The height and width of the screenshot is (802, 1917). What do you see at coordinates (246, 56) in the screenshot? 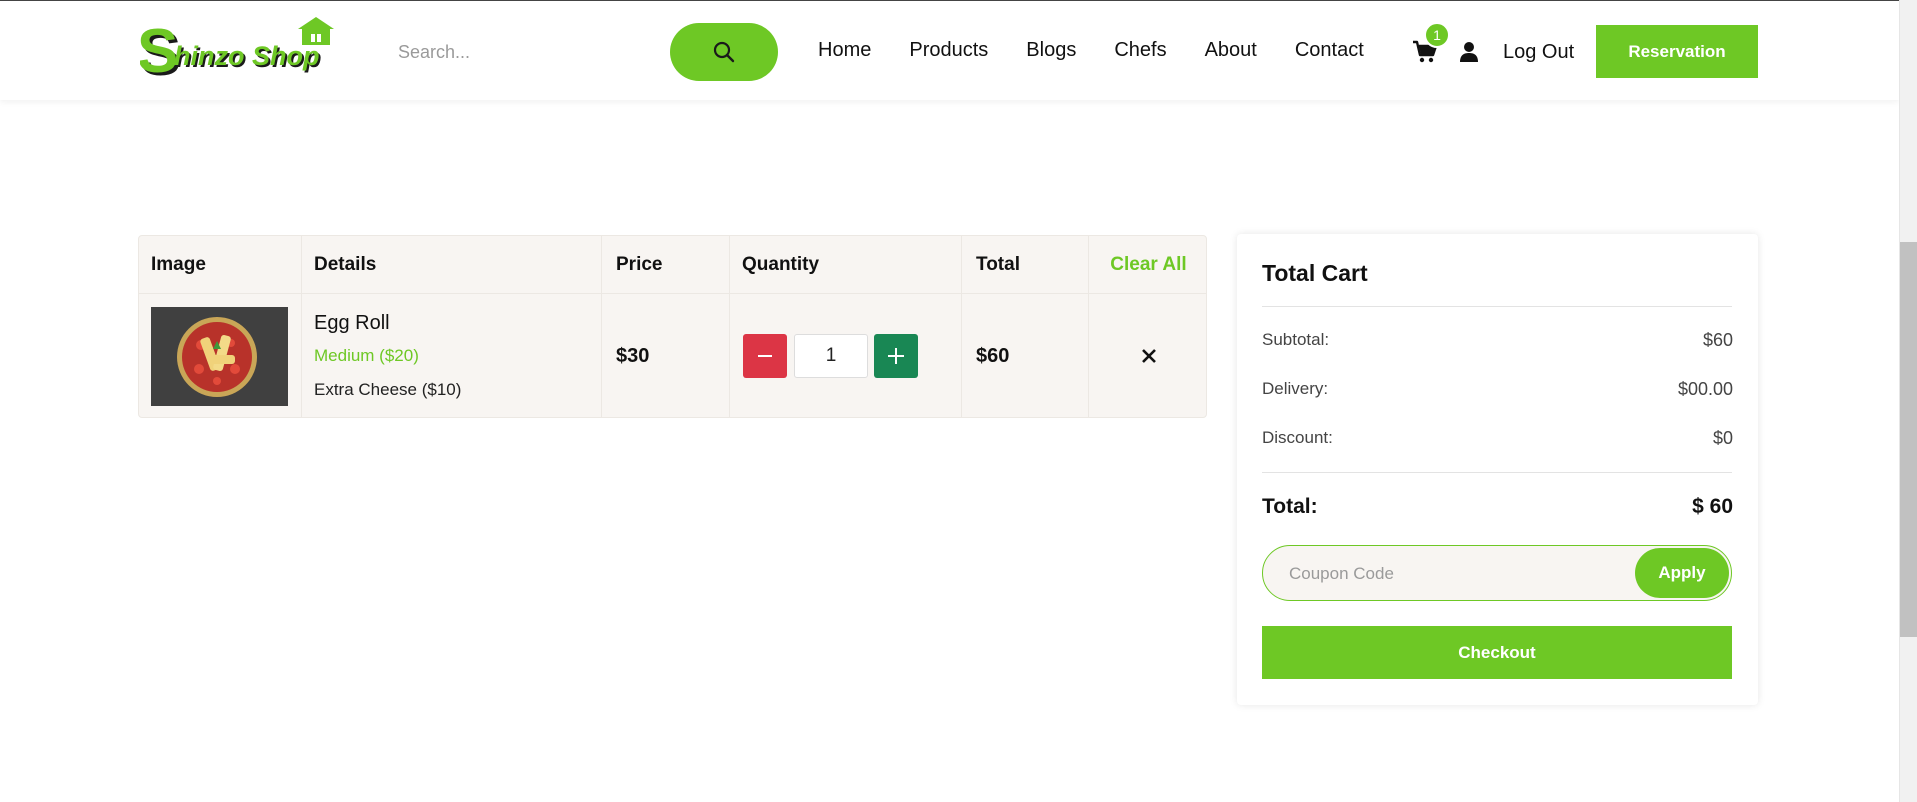
I see `svg-text: hinzo Shop` at bounding box center [246, 56].